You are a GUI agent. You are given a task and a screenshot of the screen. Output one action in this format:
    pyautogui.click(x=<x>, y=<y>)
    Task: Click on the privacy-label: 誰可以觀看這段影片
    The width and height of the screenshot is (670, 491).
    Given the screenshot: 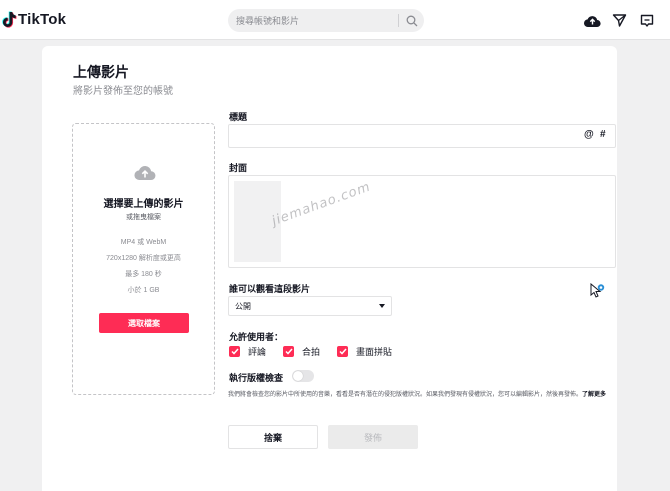 What is the action you would take?
    pyautogui.click(x=270, y=289)
    